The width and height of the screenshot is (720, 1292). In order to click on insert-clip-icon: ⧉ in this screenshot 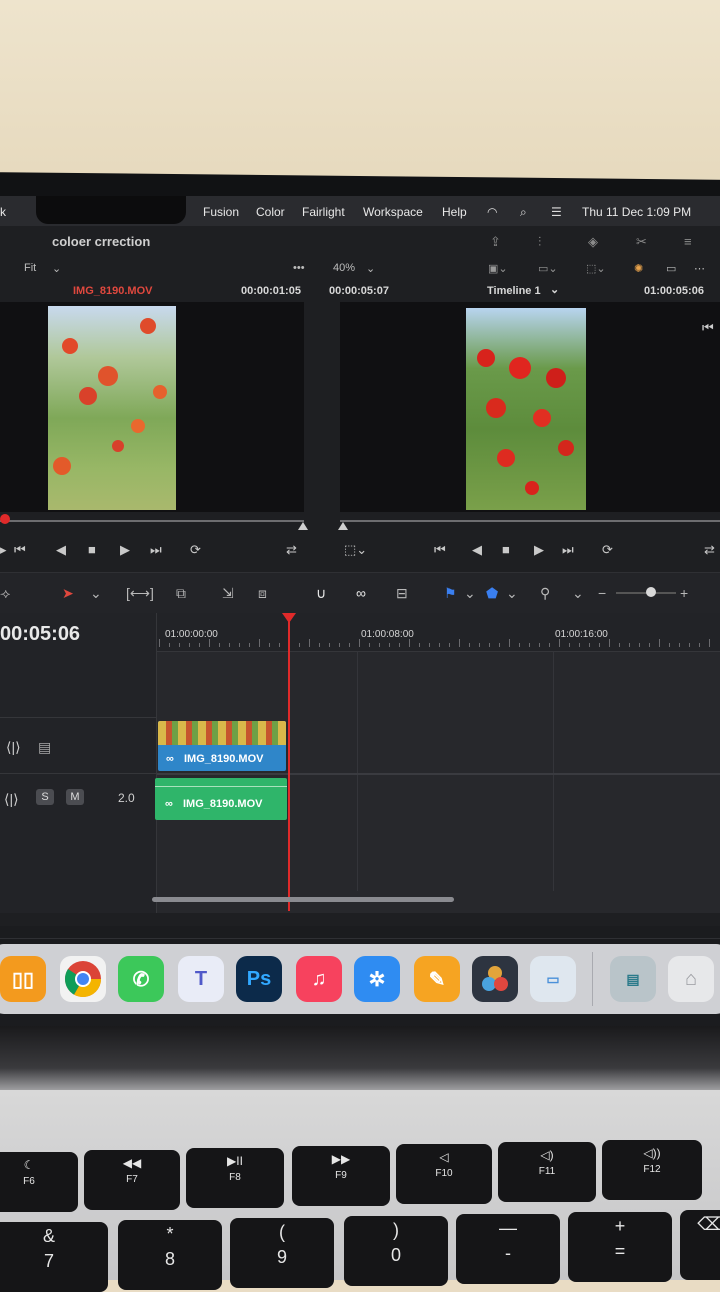, I will do `click(181, 593)`.